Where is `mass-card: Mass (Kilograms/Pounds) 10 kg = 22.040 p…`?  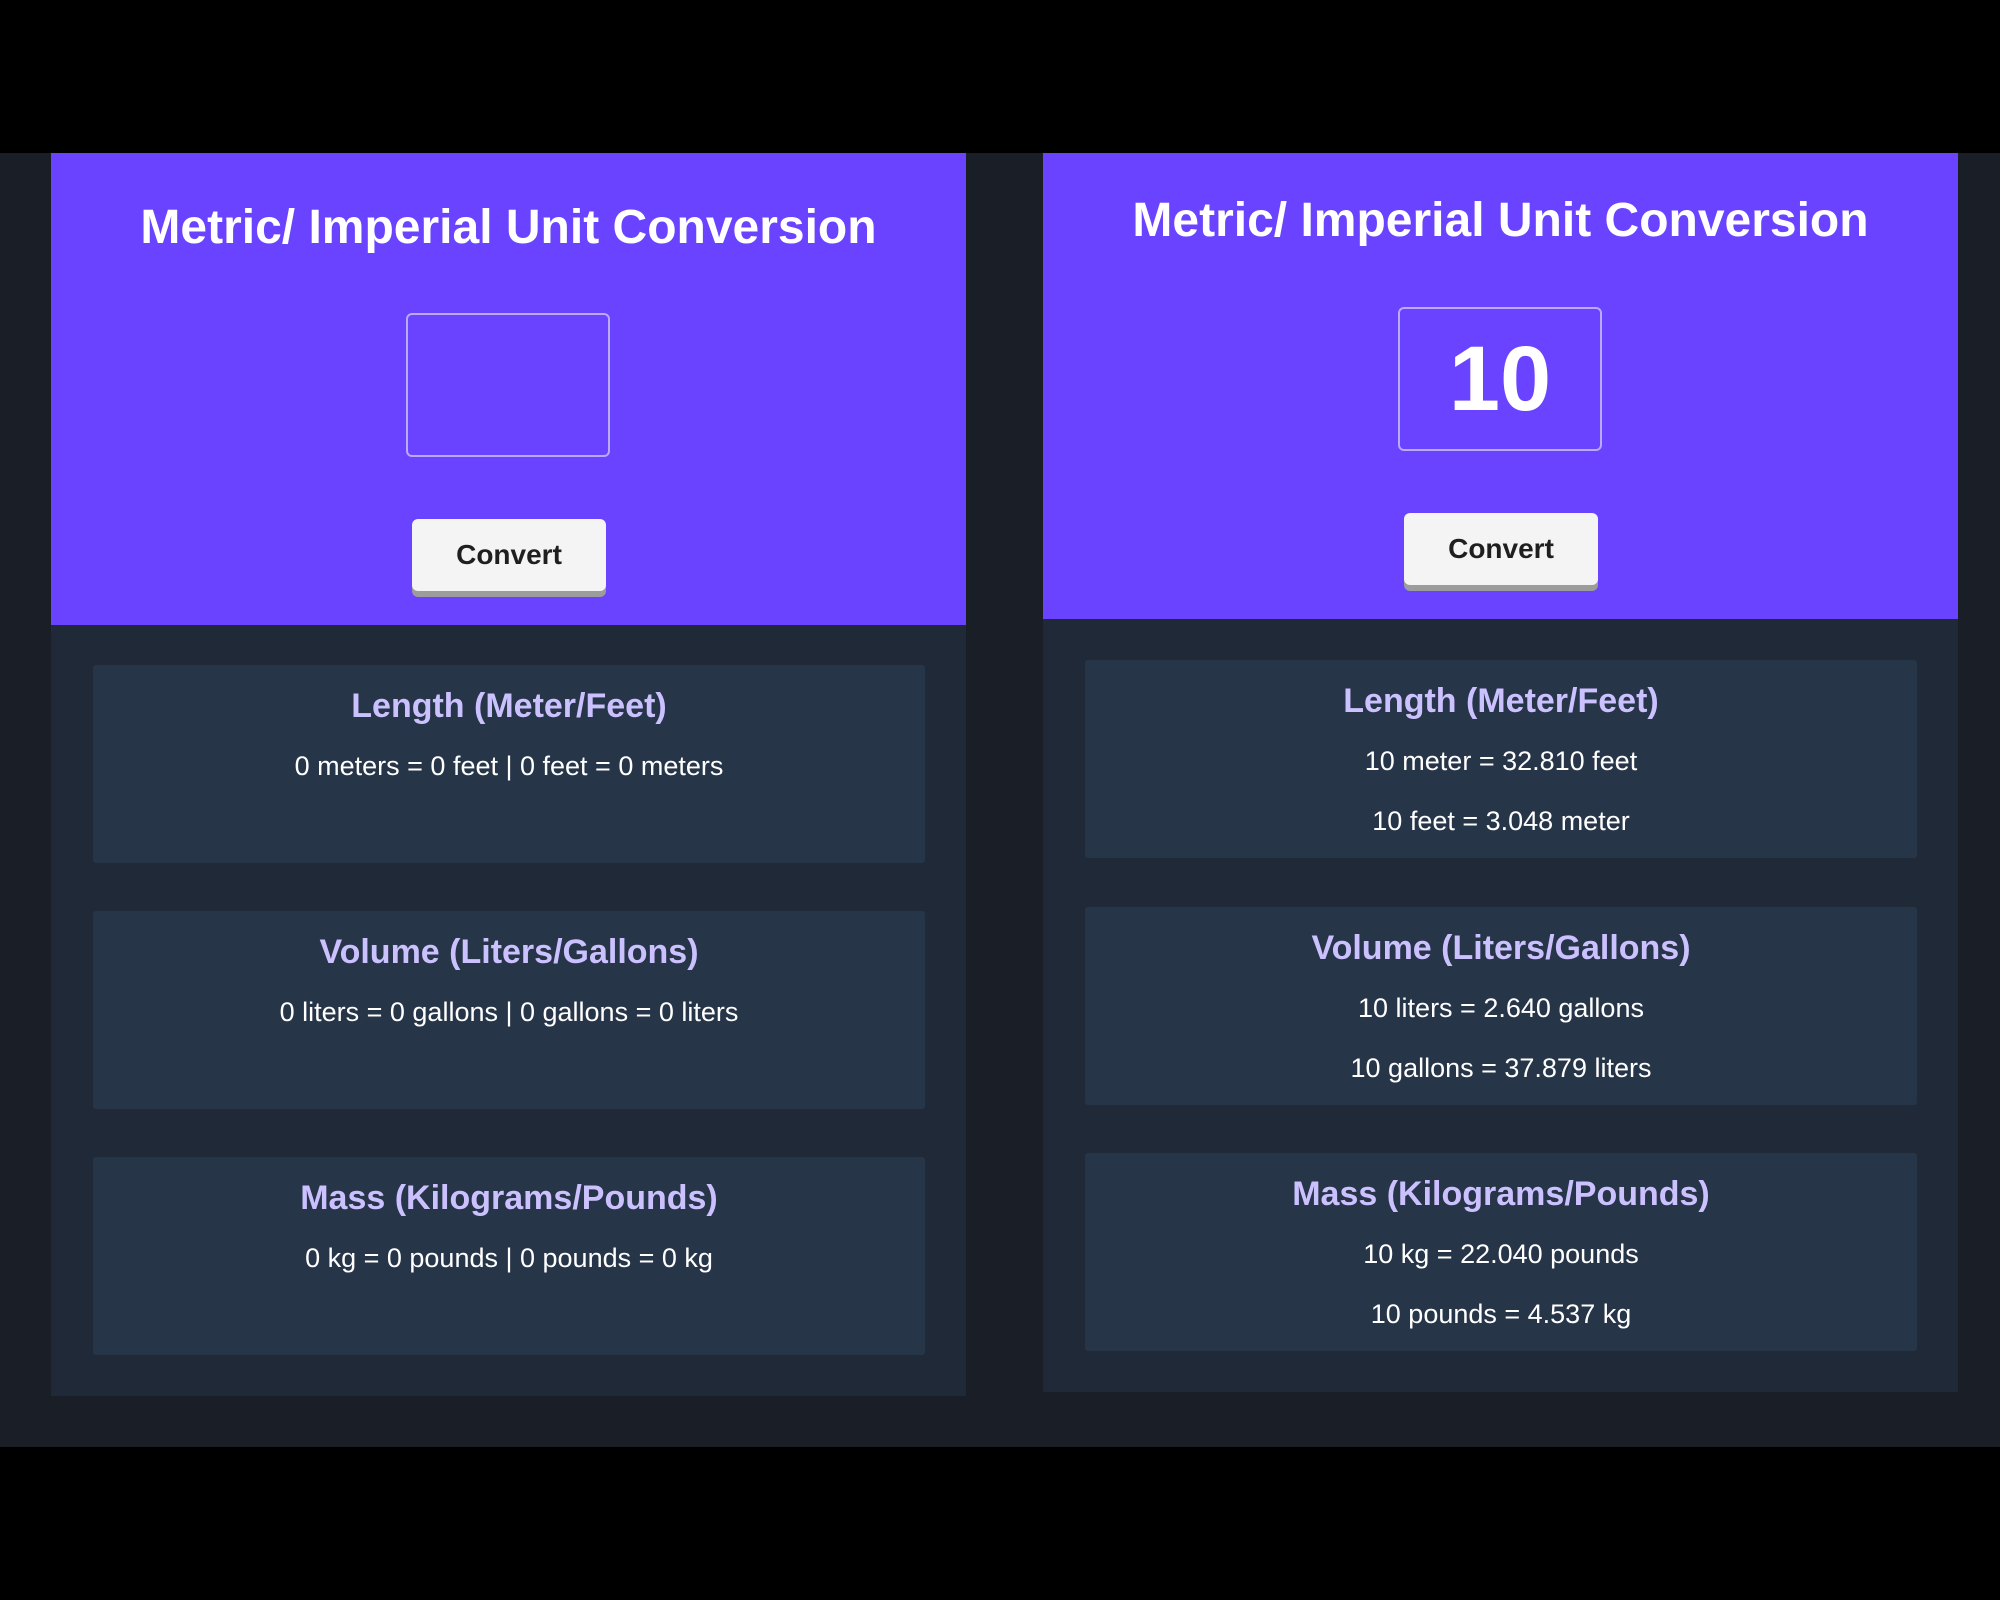
mass-card: Mass (Kilograms/Pounds) 10 kg = 22.040 p… is located at coordinates (1501, 1252).